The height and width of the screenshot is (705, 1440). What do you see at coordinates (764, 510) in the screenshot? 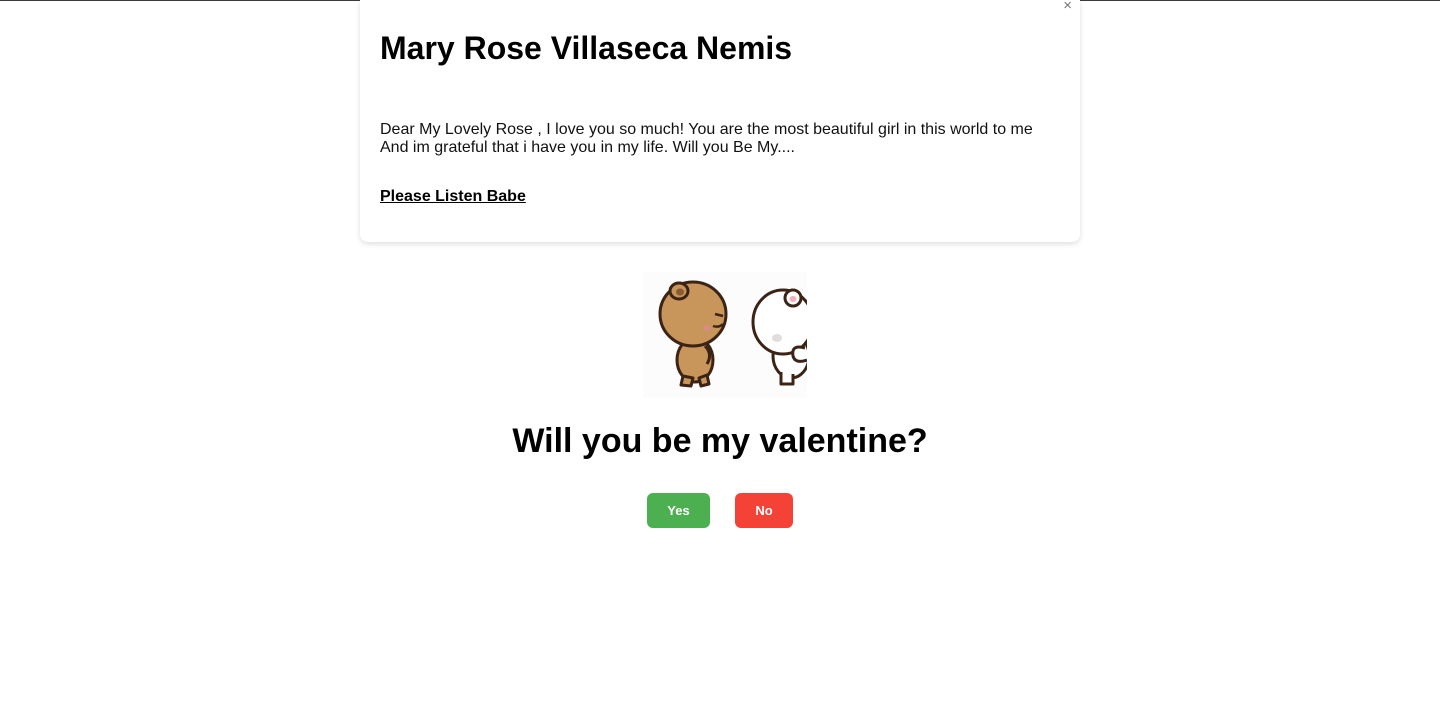
I see `no-button: No` at bounding box center [764, 510].